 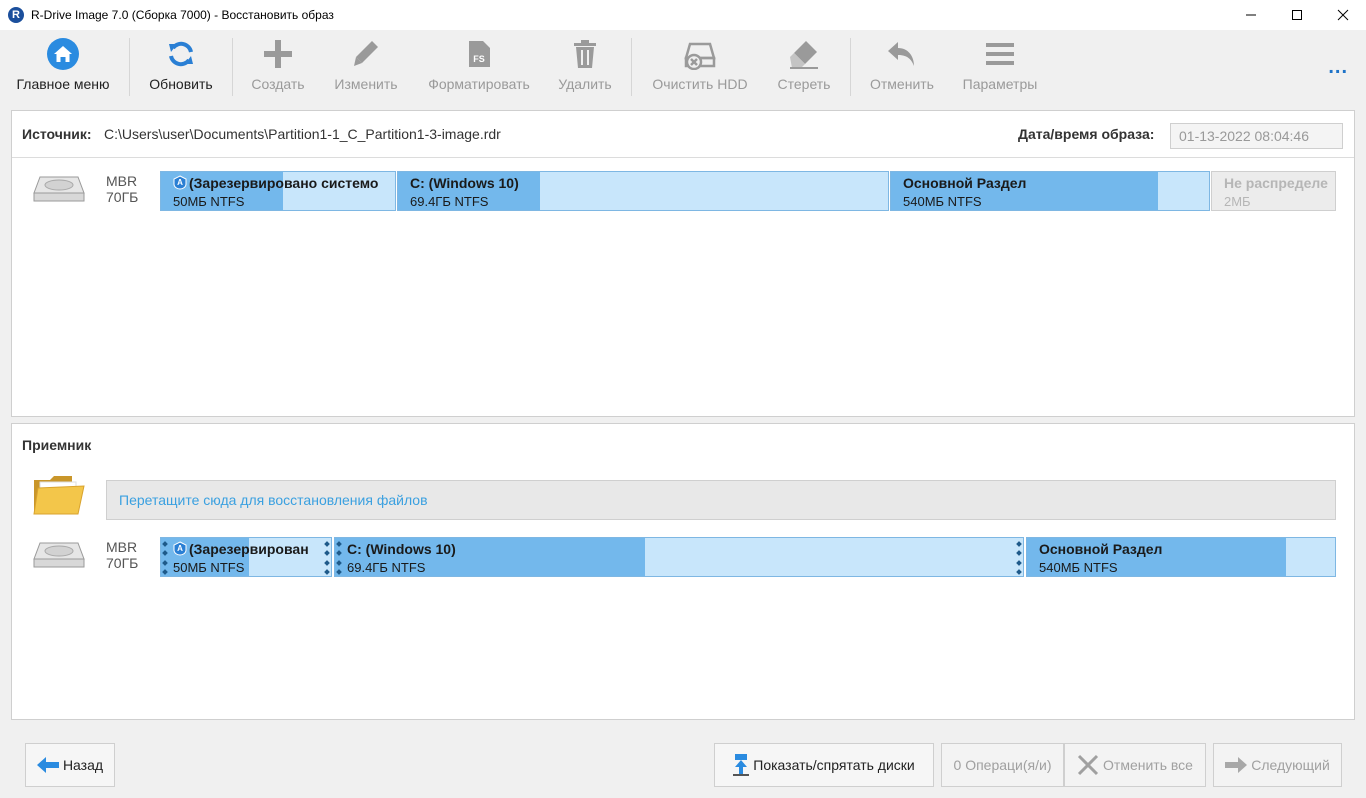 I want to click on operations-button: 0 Операци(я/и), so click(x=1002, y=765).